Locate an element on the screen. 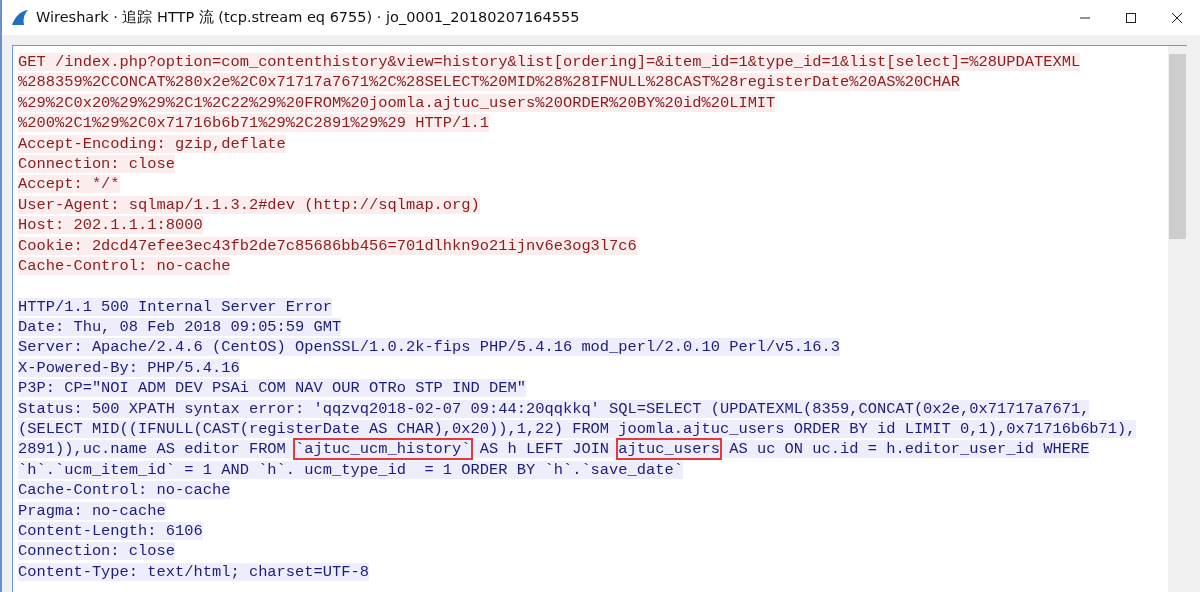 This screenshot has height=592, width=1200. close-icon is located at coordinates (1177, 17).